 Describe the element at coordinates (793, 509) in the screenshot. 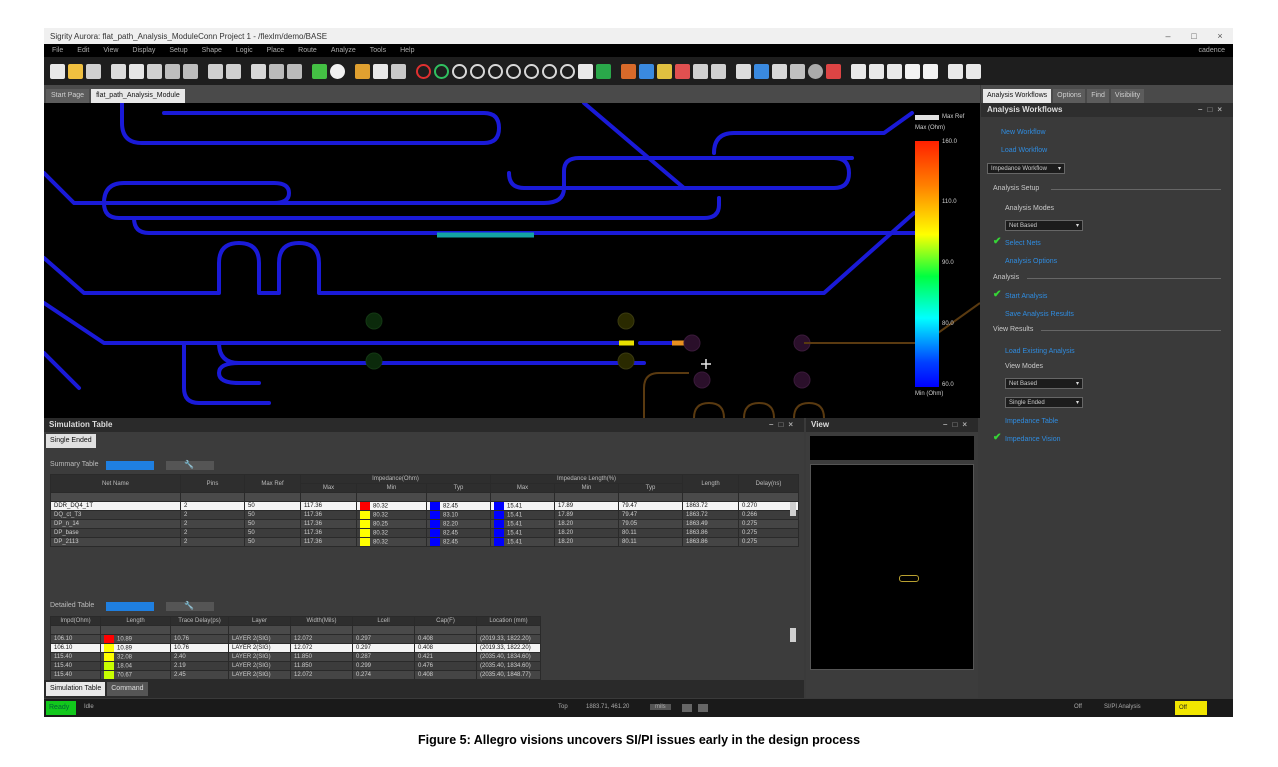

I see `summary-scrollbar` at that location.